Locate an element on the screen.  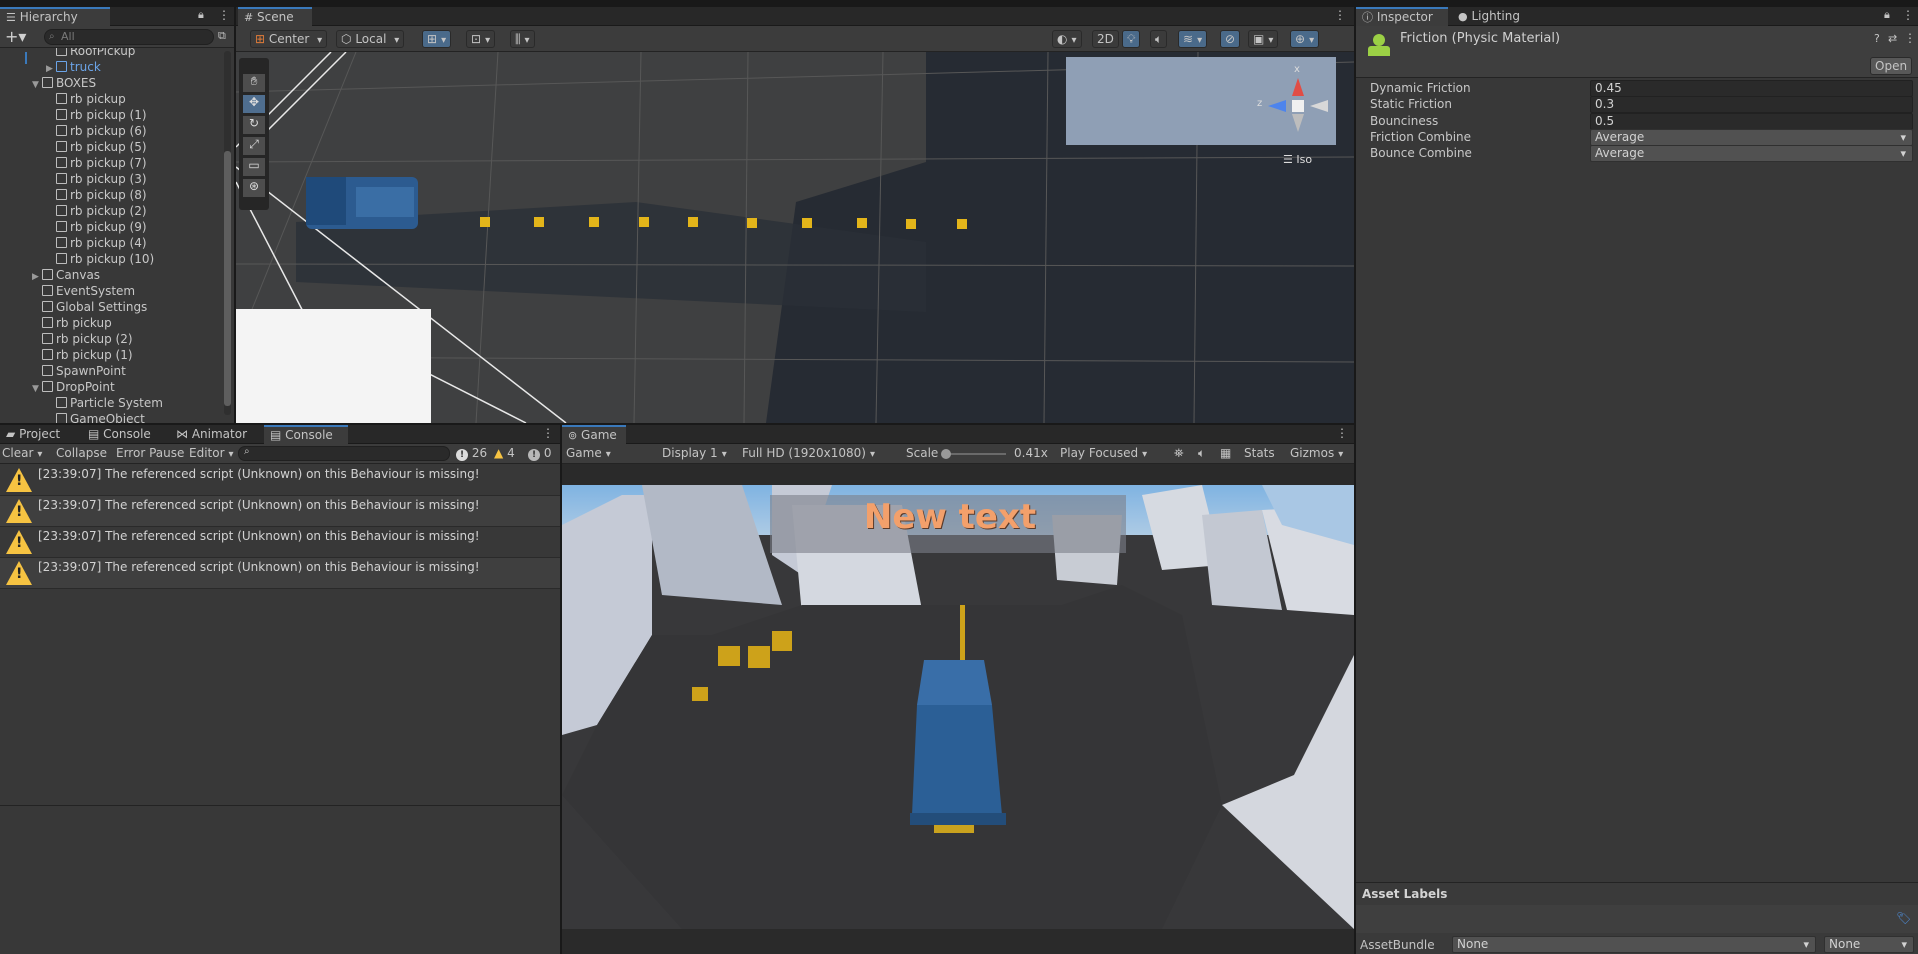
log-count-toggle: ! 26 is located at coordinates (471, 453).